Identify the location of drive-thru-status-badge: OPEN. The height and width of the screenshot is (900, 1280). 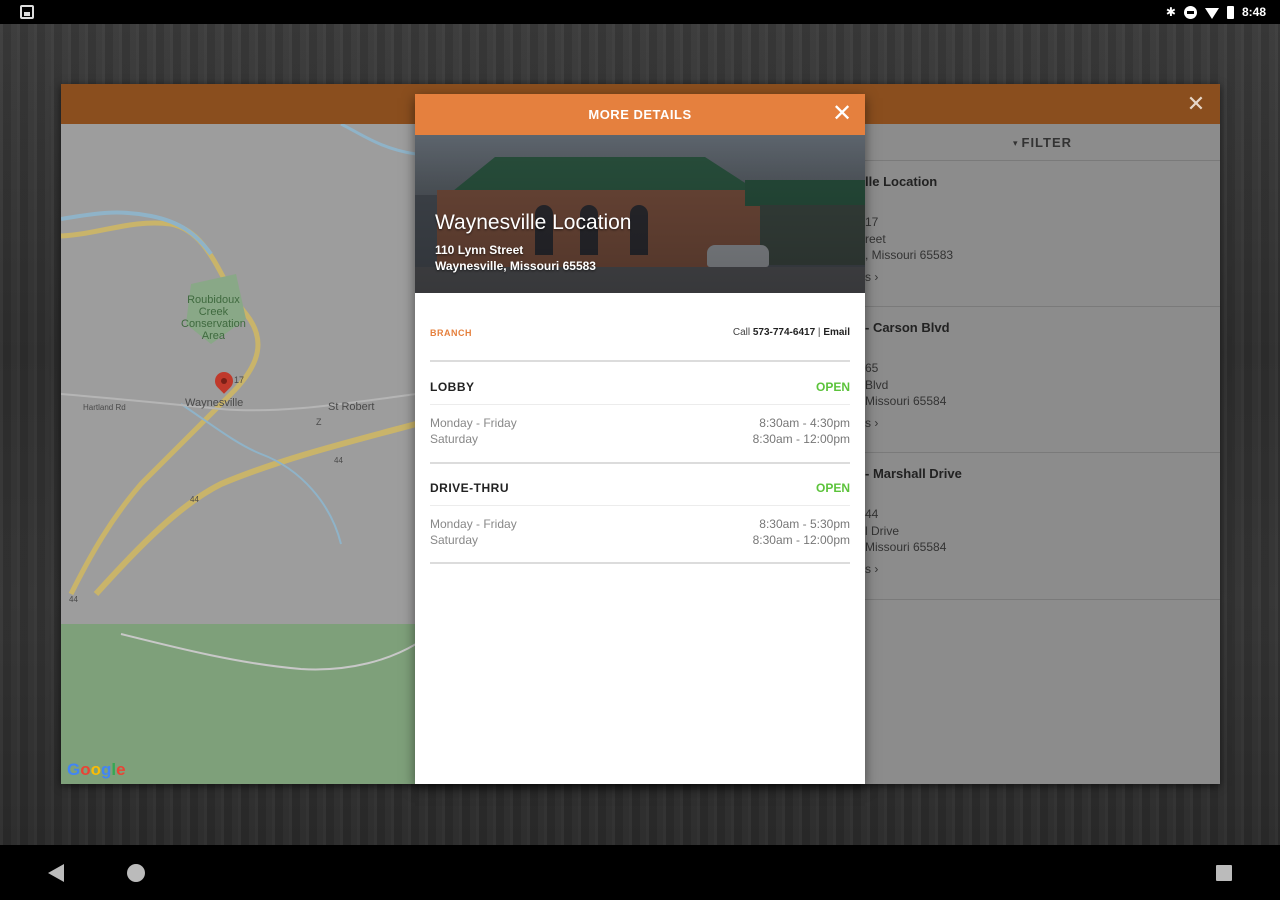
(832, 488).